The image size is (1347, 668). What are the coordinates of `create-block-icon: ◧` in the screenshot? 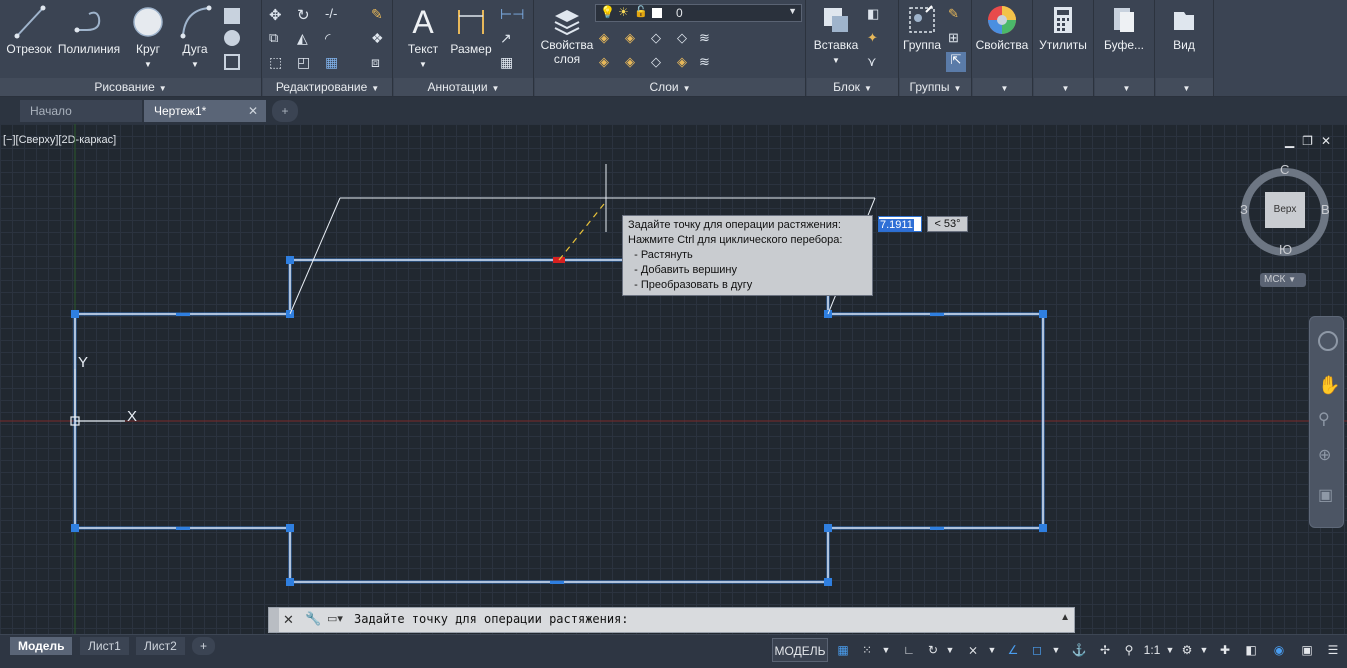 It's located at (875, 14).